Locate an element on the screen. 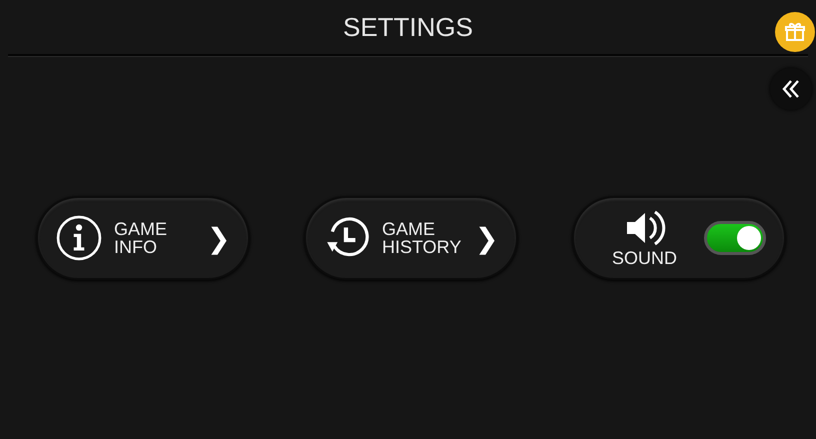 The image size is (816, 439). menu-button: GAME INFO ❯ is located at coordinates (143, 238).